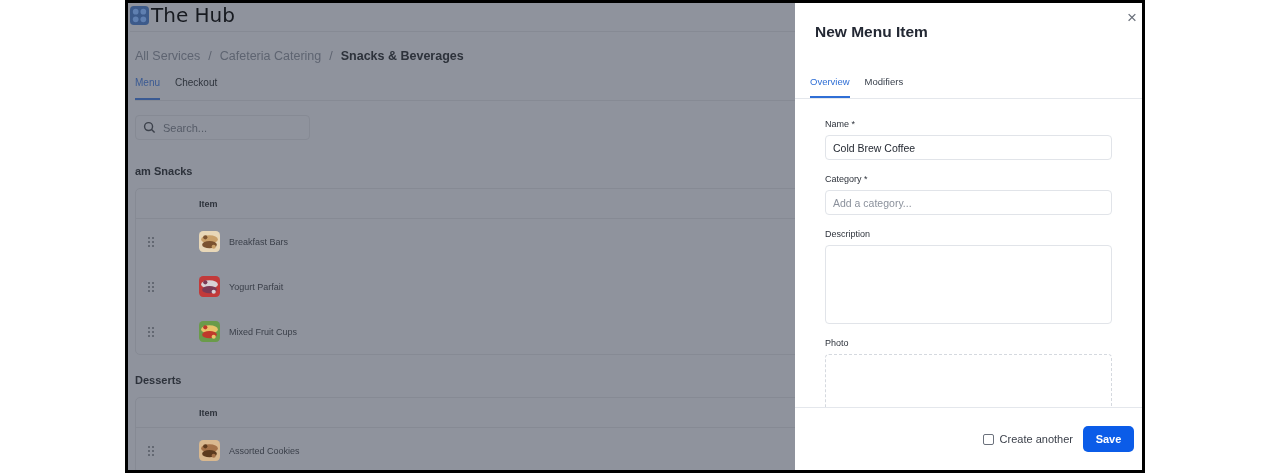 The width and height of the screenshot is (1270, 473). What do you see at coordinates (1108, 439) in the screenshot?
I see `save-button: Save` at bounding box center [1108, 439].